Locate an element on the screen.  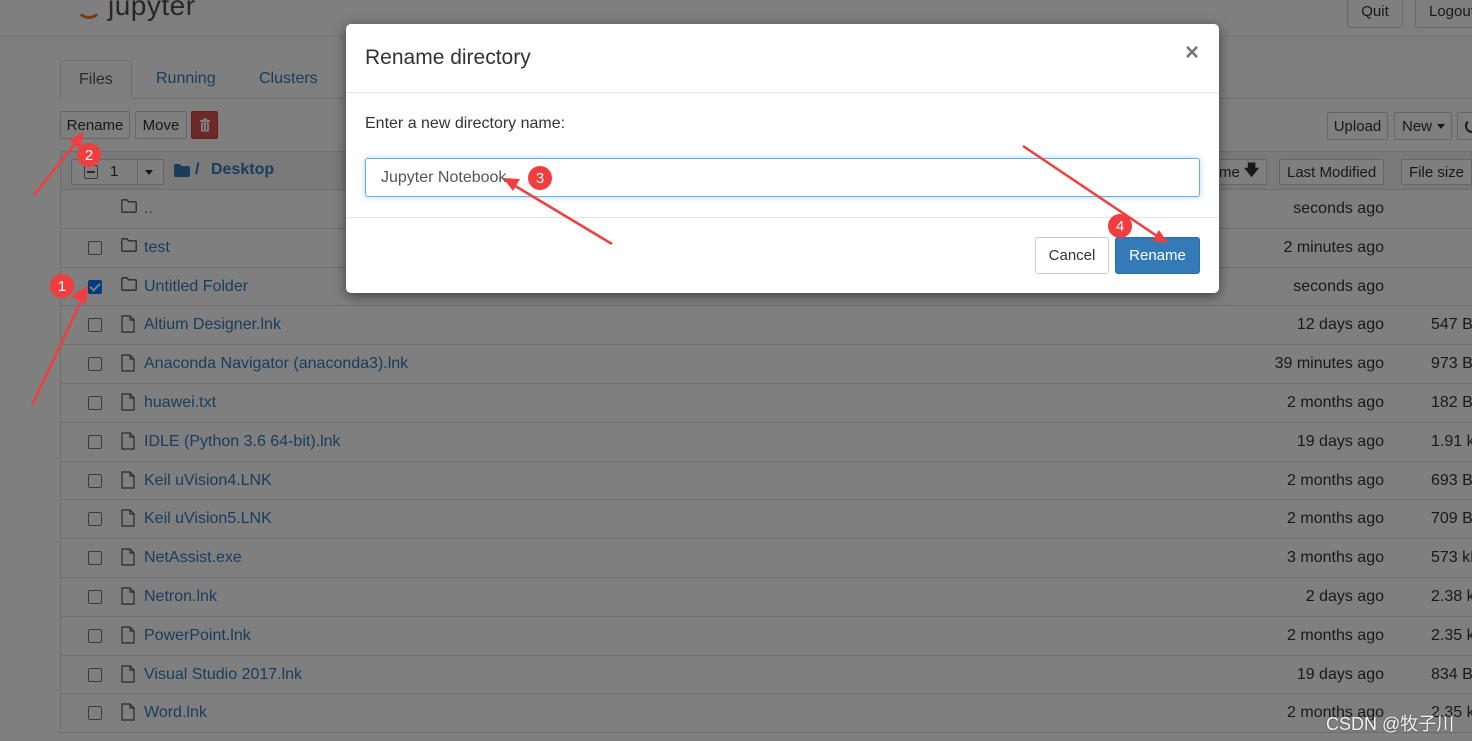
dialog-header: Rename directory × is located at coordinates (782, 58).